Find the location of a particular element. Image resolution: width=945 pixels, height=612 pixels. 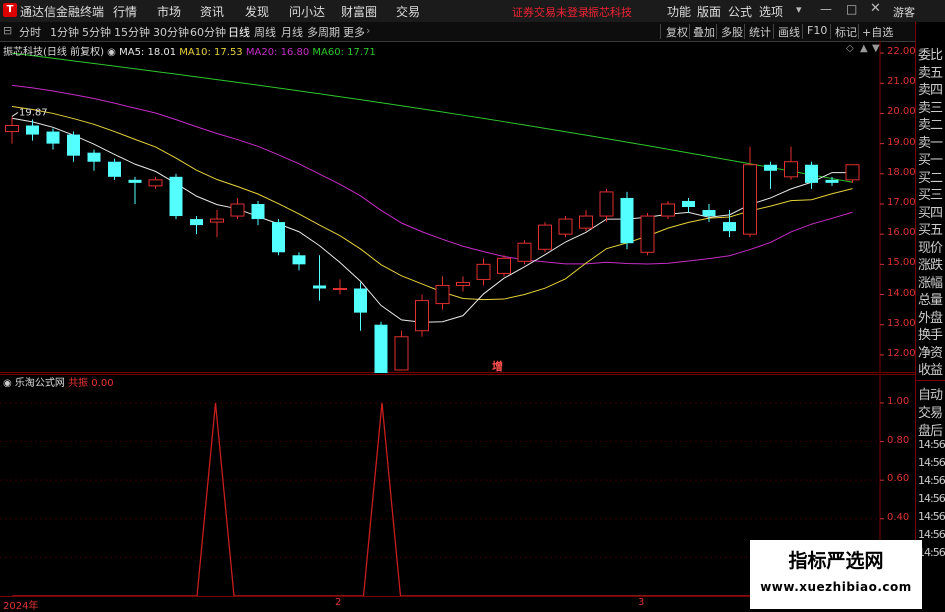

menu-gongneng: 功能 is located at coordinates (679, 11).